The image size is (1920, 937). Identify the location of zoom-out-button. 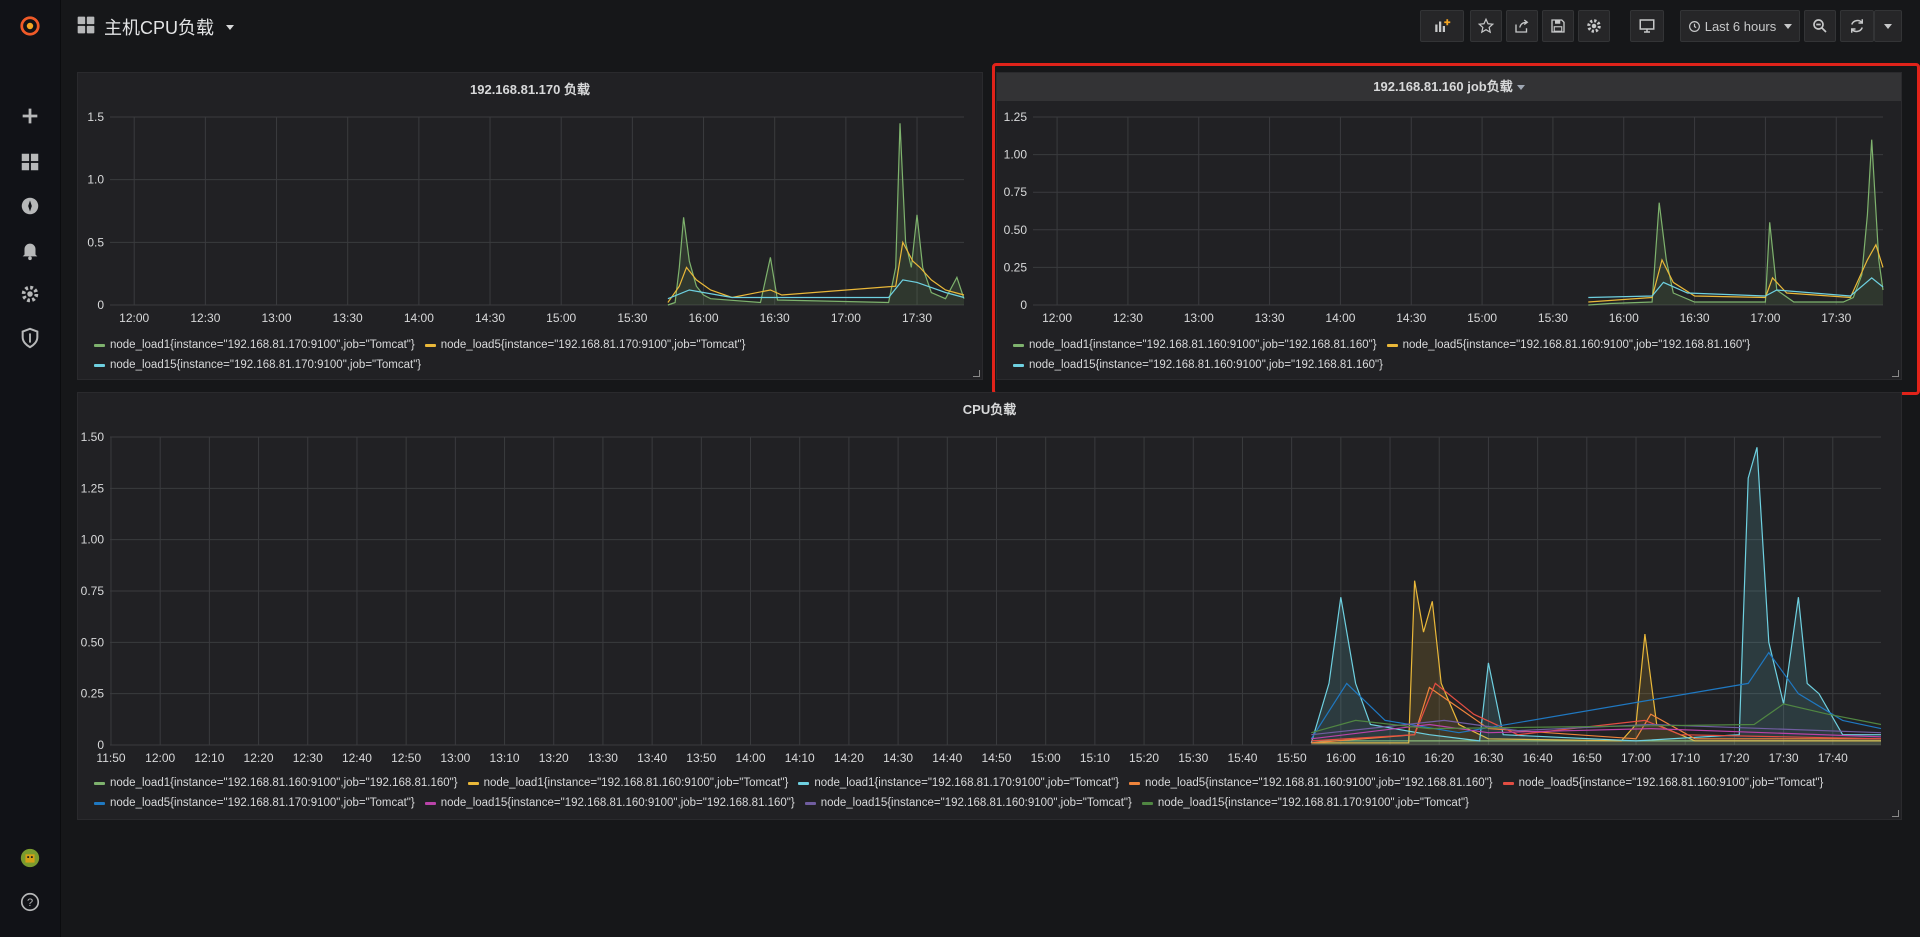
(1820, 26).